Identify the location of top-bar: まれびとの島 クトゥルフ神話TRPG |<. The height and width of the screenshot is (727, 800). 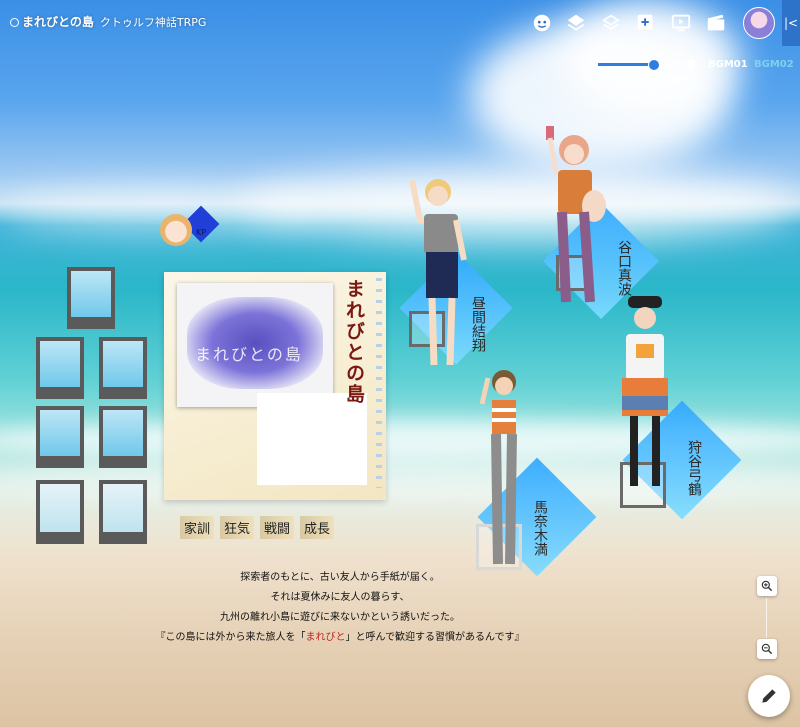
(400, 23).